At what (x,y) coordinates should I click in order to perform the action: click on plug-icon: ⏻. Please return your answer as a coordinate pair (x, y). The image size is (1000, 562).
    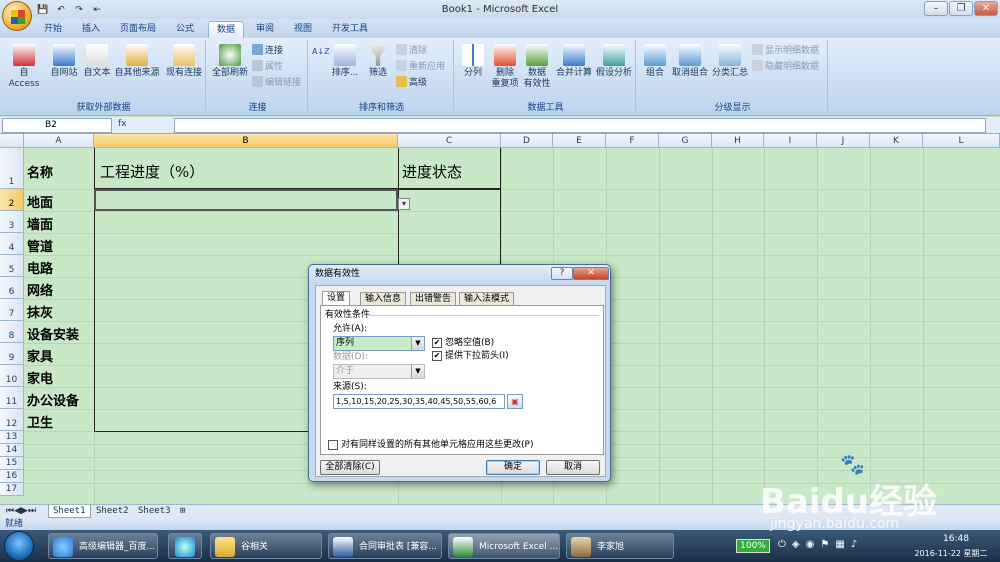
    Looking at the image, I should click on (782, 544).